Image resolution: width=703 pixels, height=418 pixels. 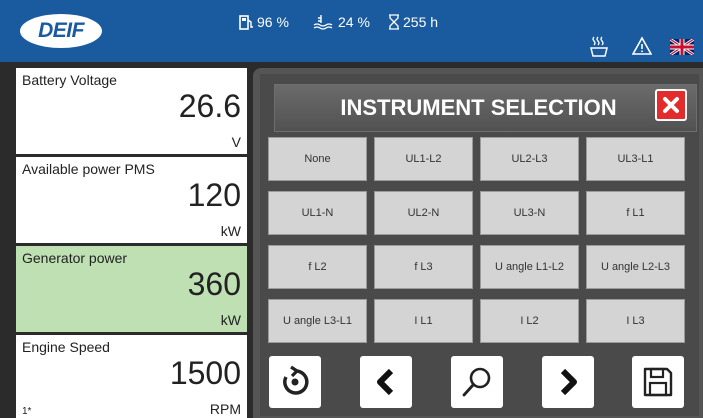 I want to click on running-hours-status: 255 h, so click(x=413, y=22).